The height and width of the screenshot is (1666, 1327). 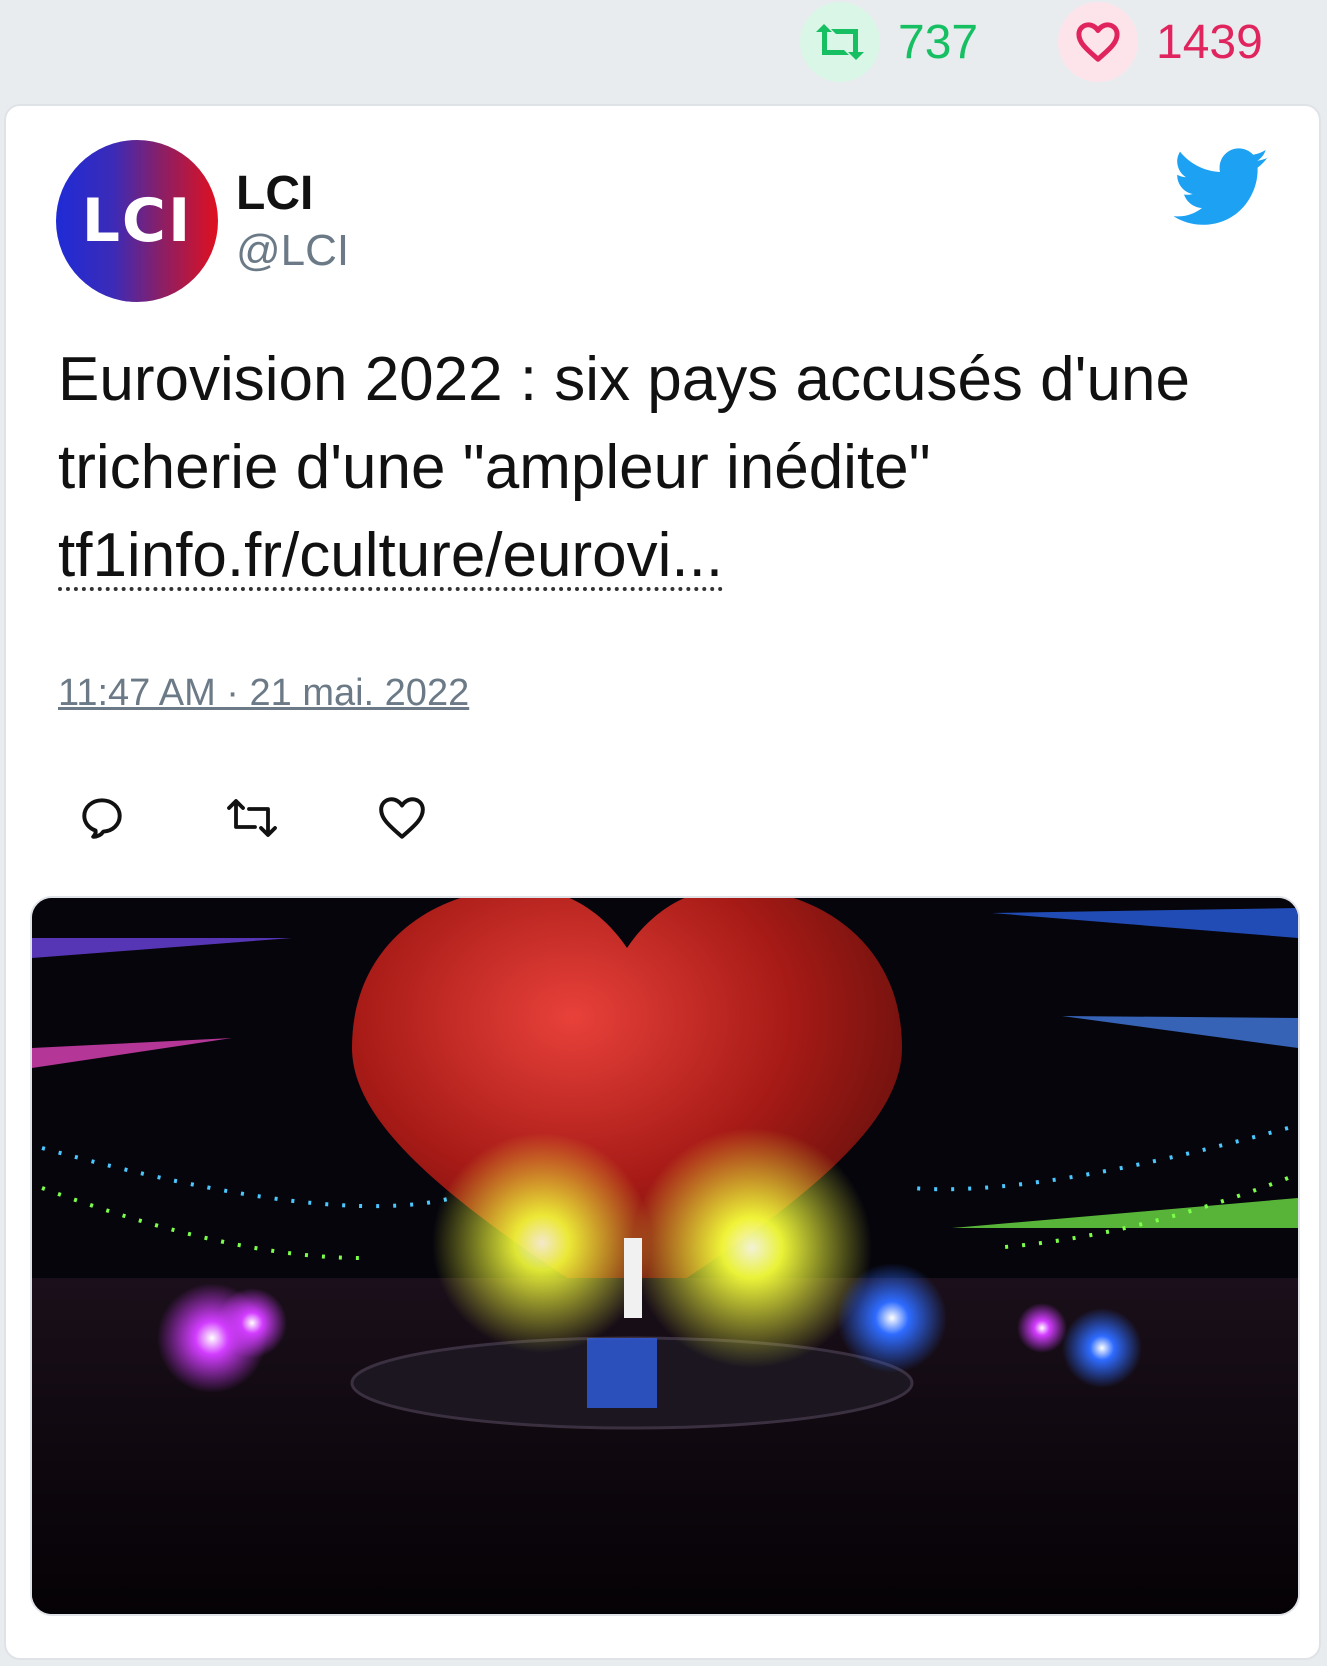 I want to click on avatar: LCI, so click(x=137, y=221).